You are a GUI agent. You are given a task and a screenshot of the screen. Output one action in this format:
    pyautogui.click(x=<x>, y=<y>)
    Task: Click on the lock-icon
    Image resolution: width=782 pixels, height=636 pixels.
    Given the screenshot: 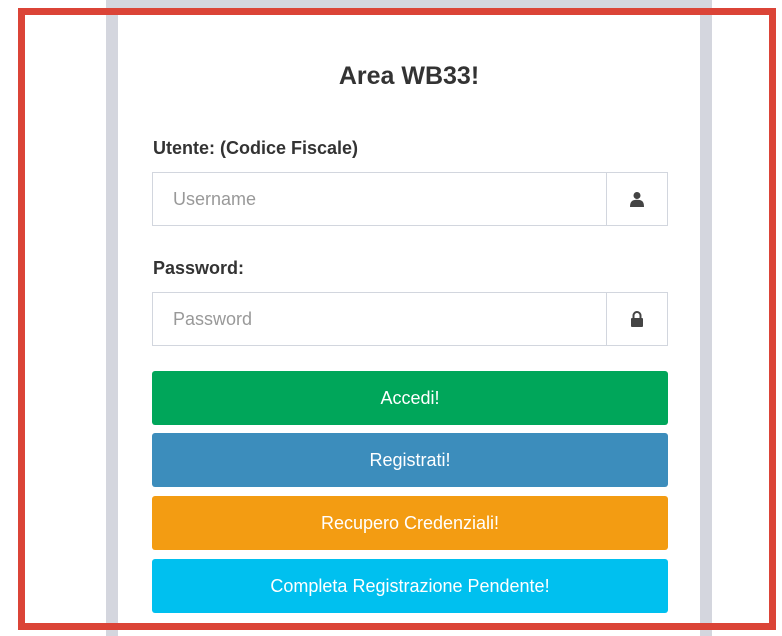 What is the action you would take?
    pyautogui.click(x=636, y=319)
    